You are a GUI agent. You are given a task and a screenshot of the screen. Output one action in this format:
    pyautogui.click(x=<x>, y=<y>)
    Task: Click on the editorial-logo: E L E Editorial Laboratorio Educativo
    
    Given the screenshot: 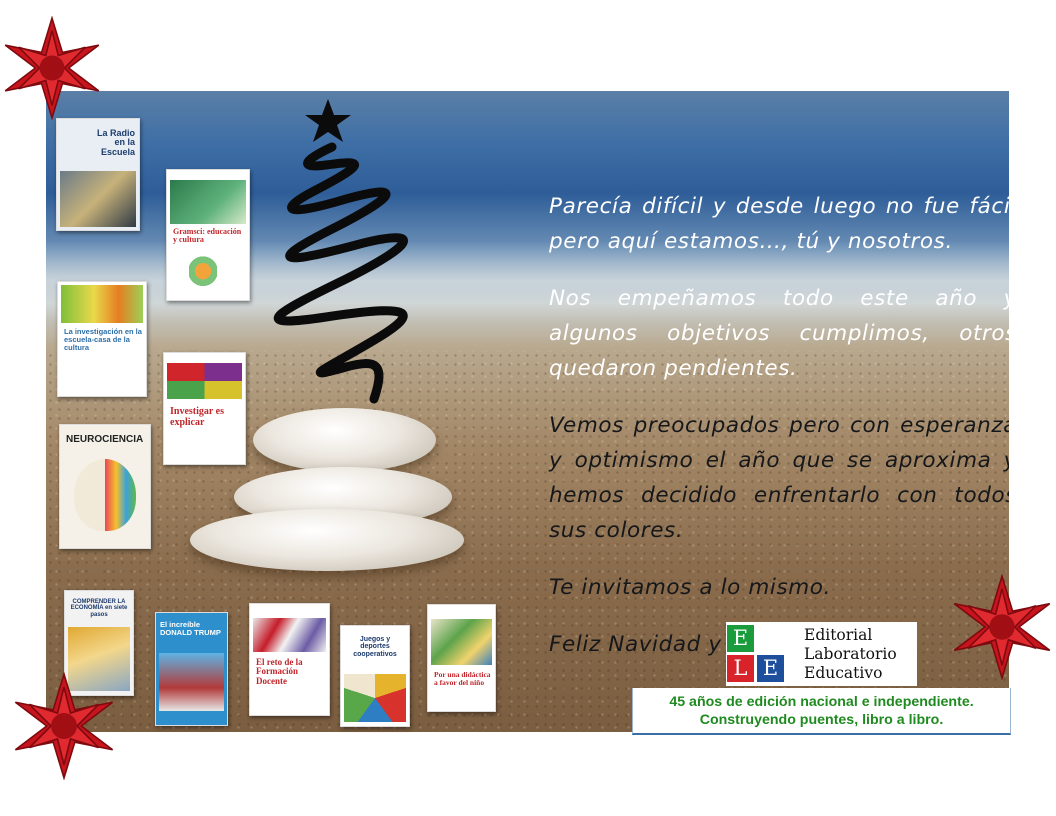 What is the action you would take?
    pyautogui.click(x=821, y=654)
    